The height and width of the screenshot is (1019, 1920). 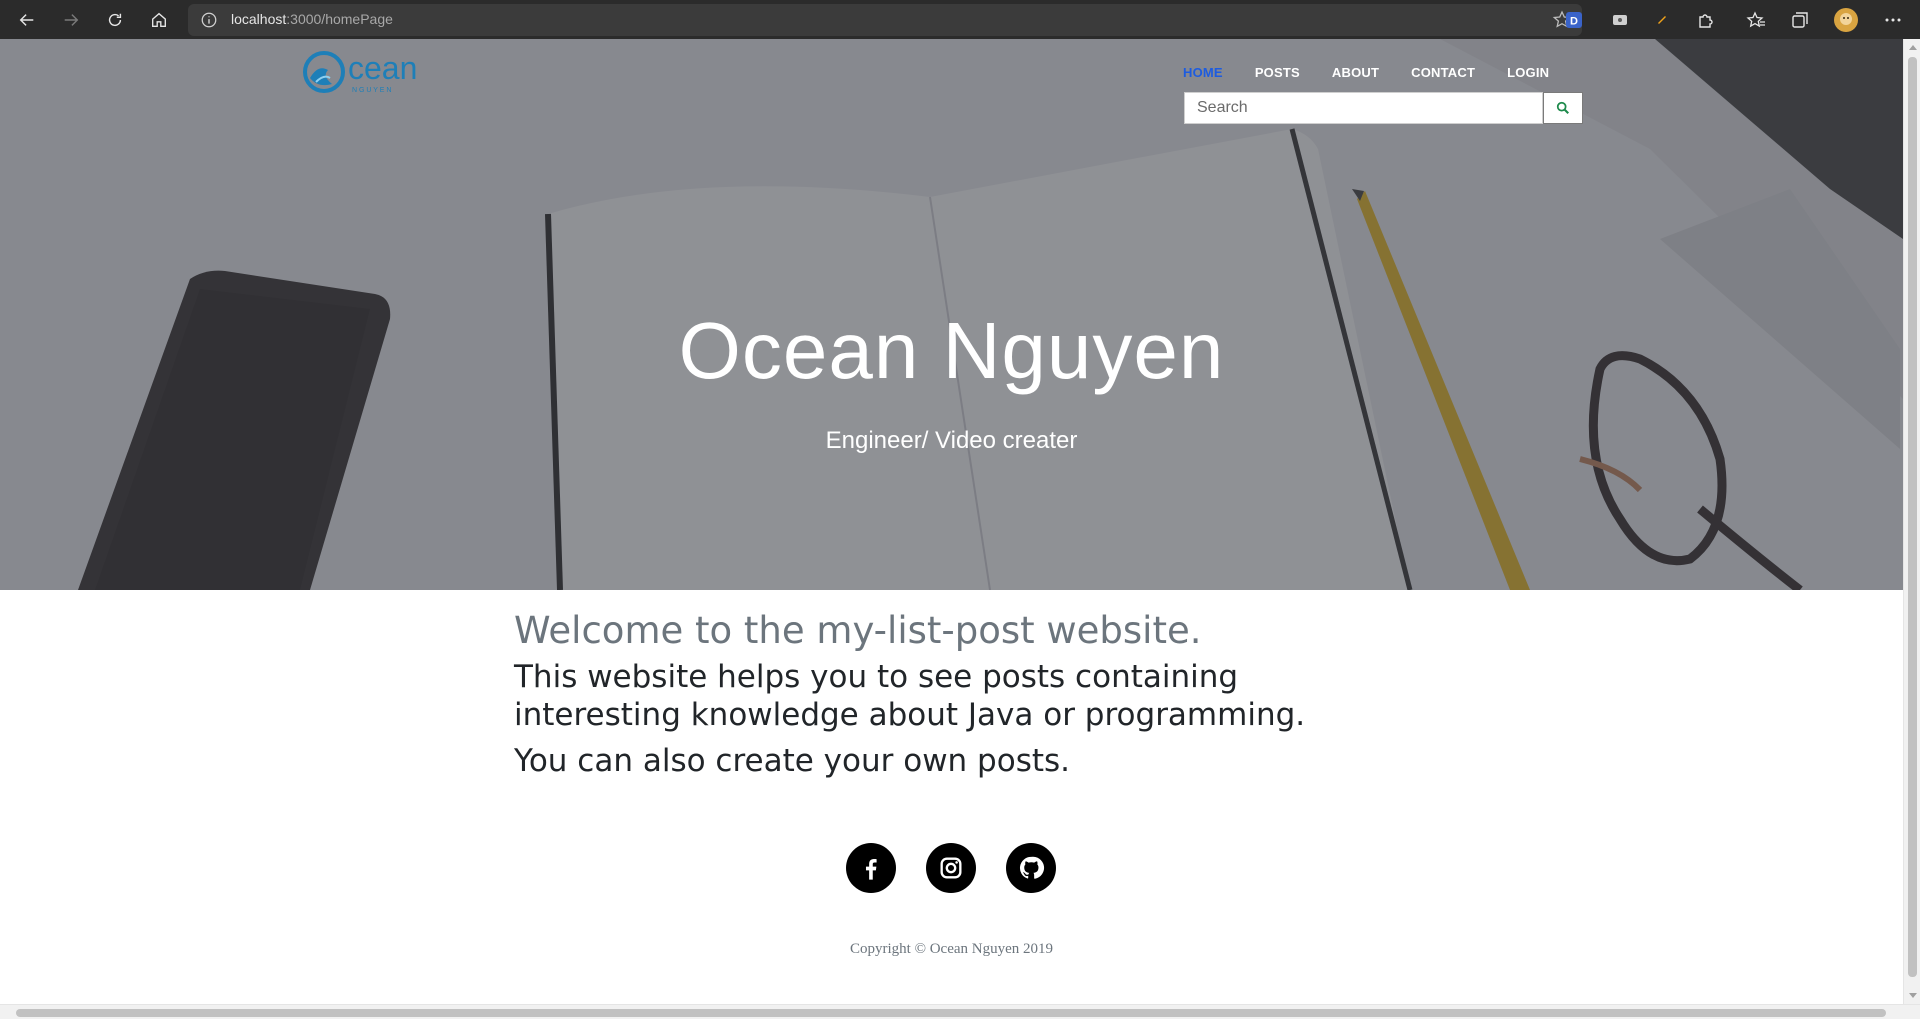 I want to click on url-path: :3000/homePage, so click(x=339, y=19).